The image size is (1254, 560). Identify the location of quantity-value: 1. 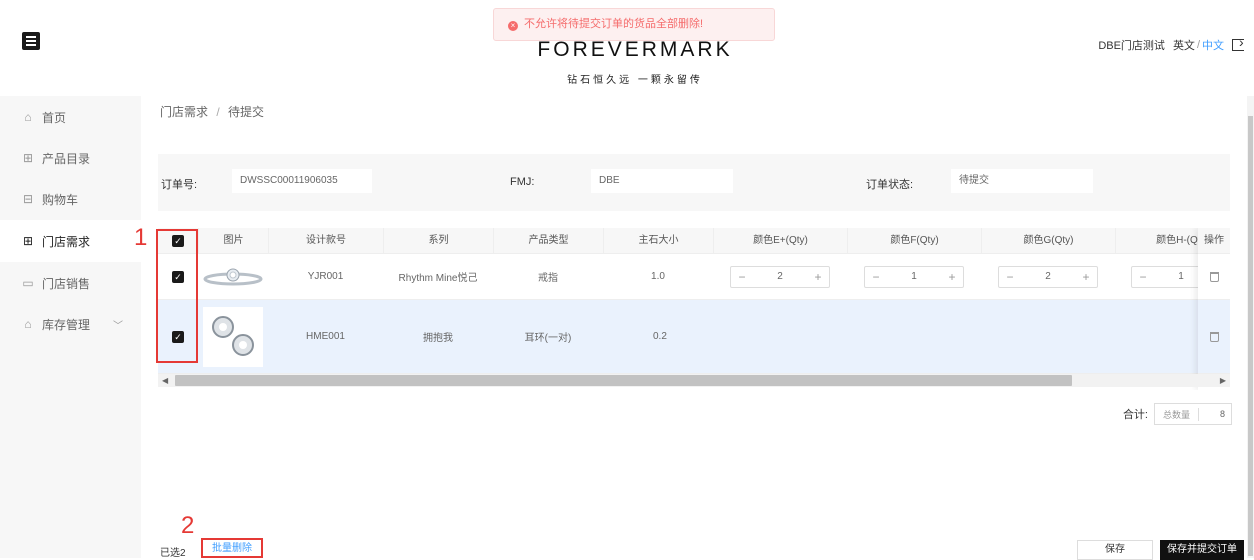
(914, 276).